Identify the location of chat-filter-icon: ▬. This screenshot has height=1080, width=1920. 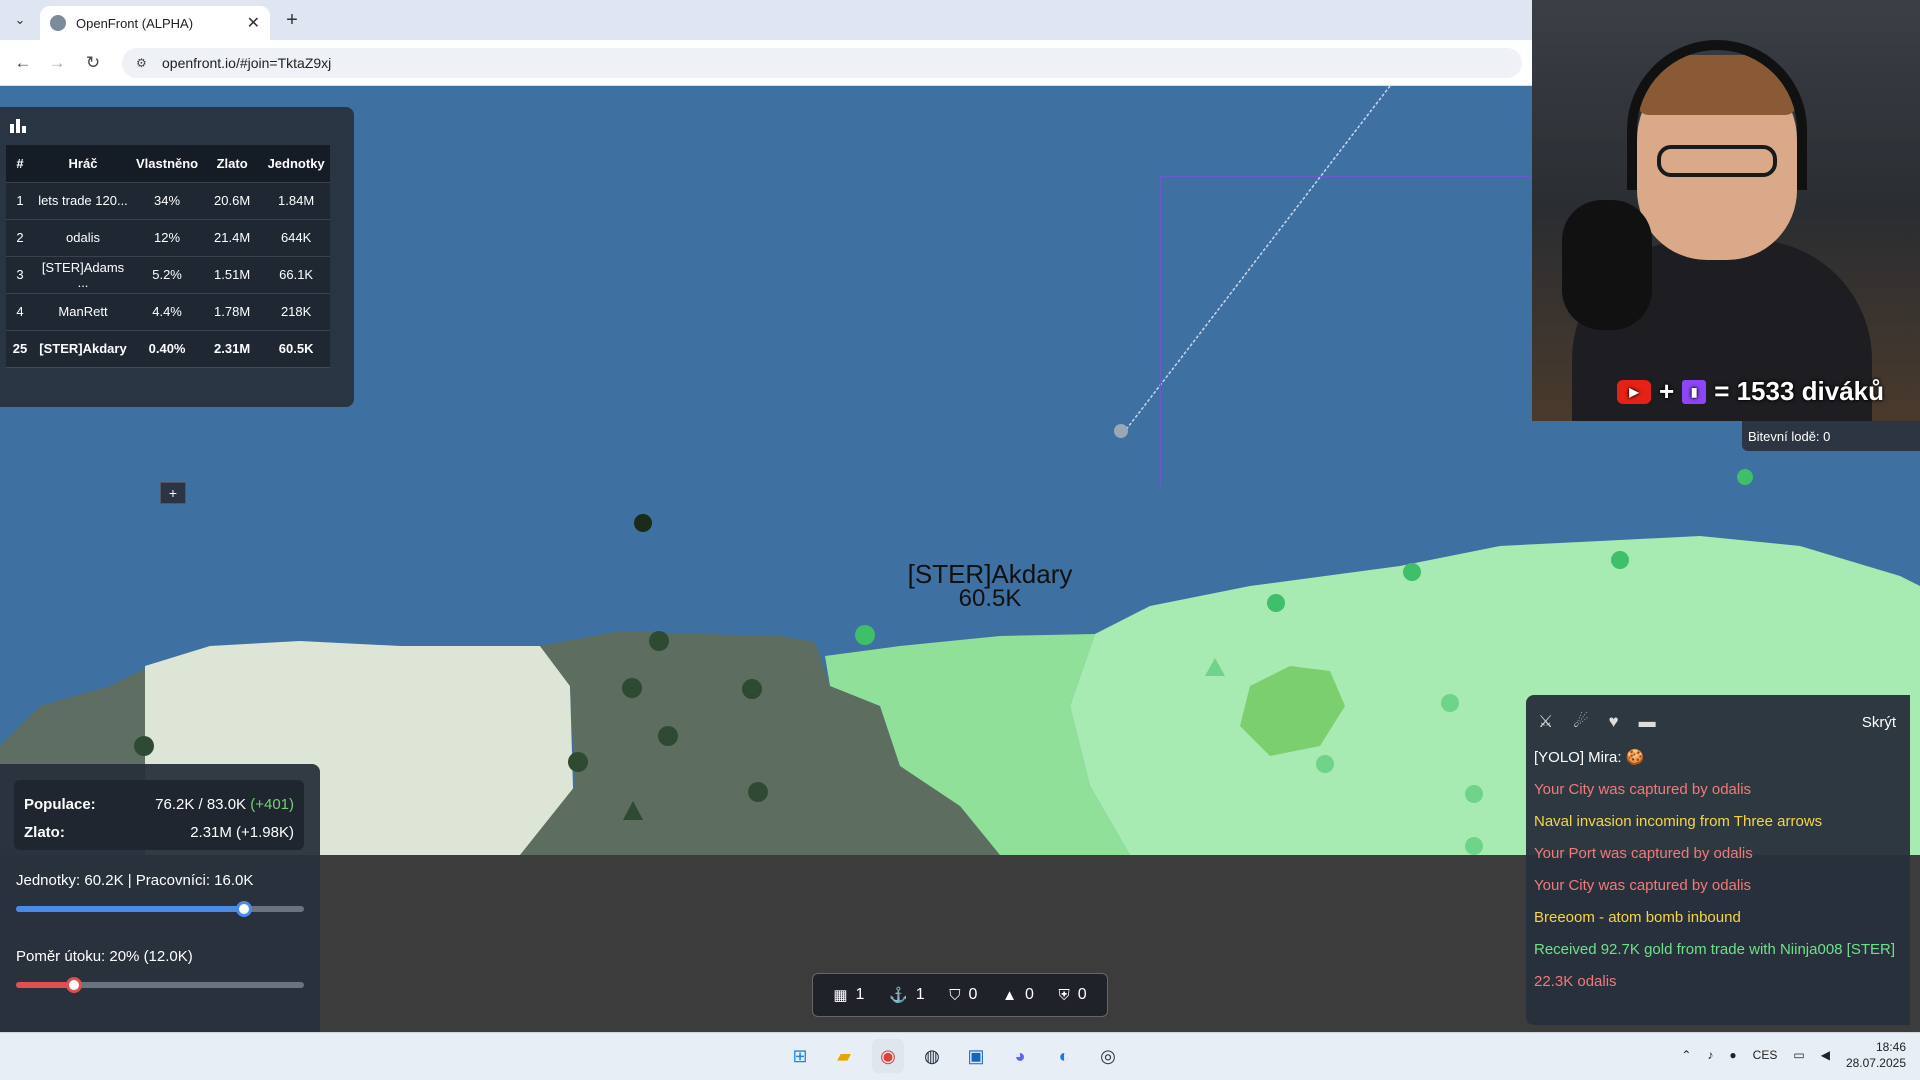
(1647, 722).